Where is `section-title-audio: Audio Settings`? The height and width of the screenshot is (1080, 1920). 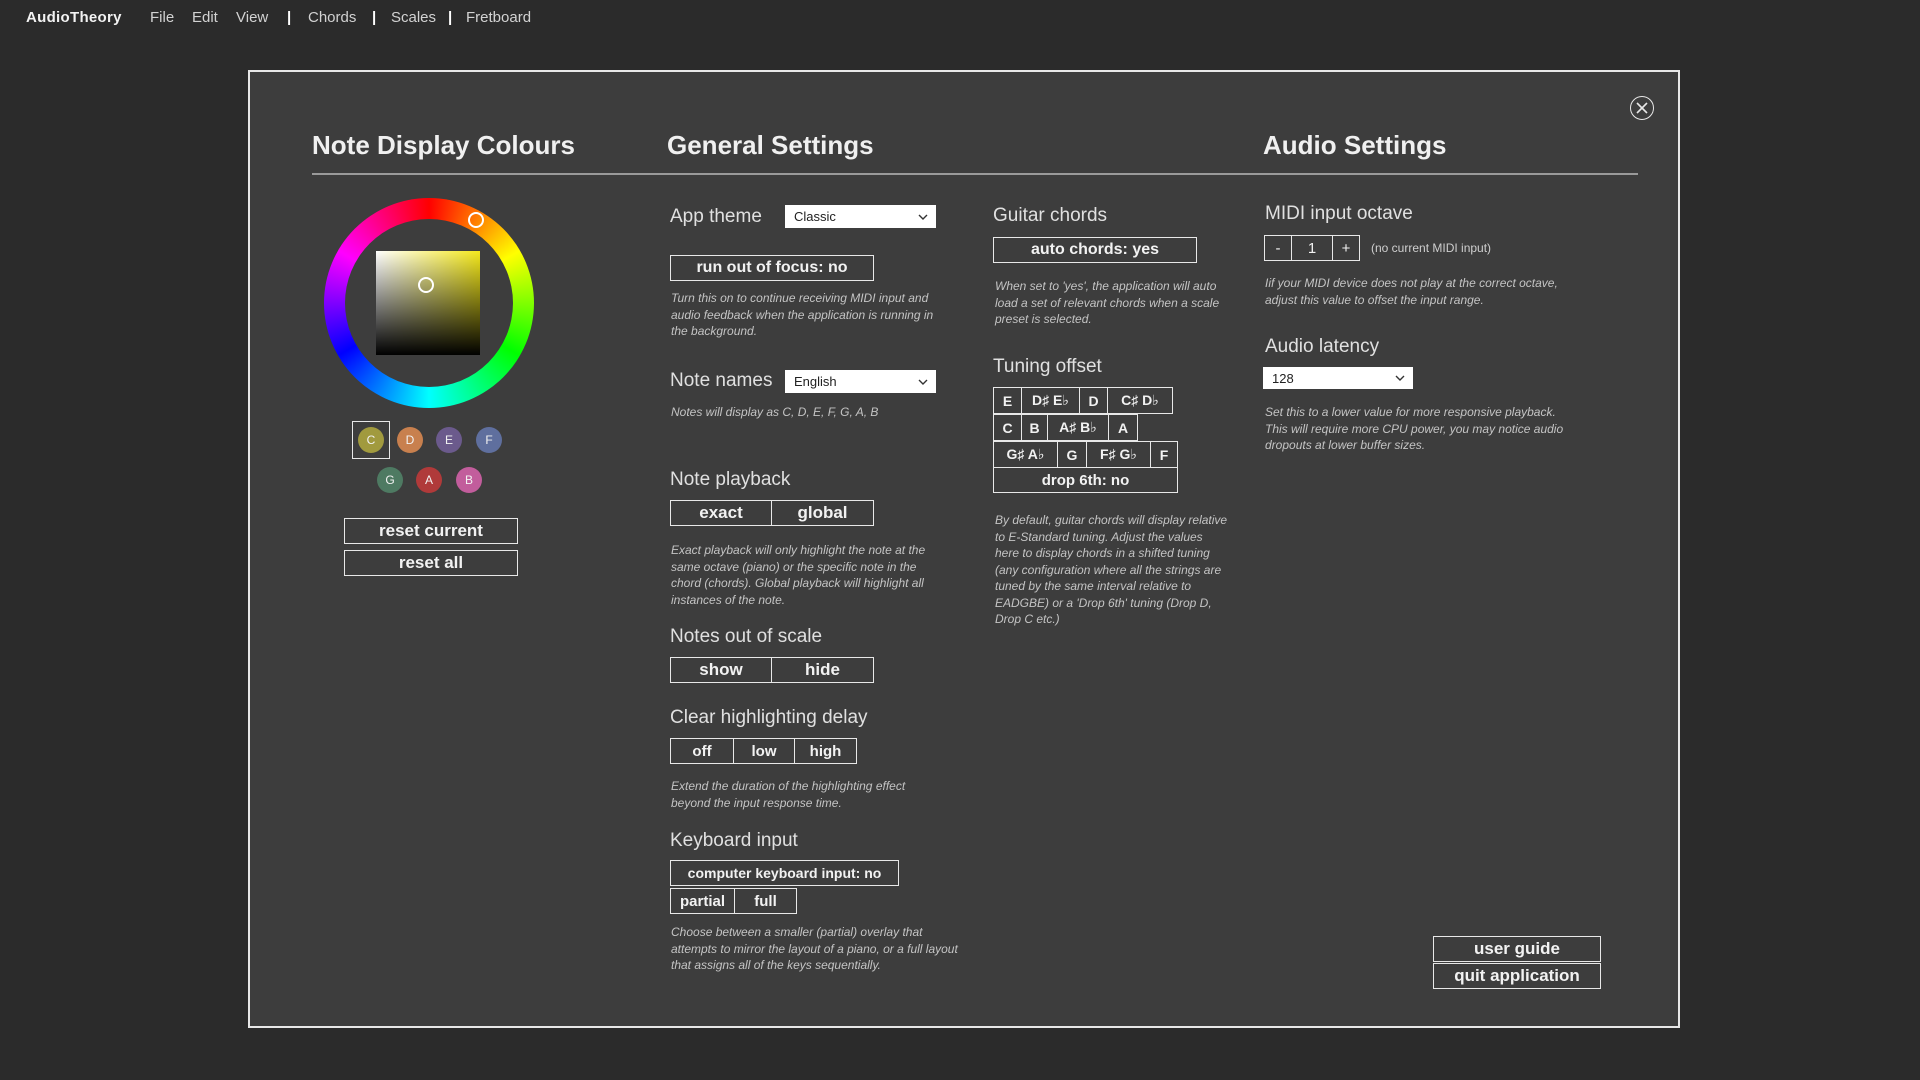 section-title-audio: Audio Settings is located at coordinates (1355, 145).